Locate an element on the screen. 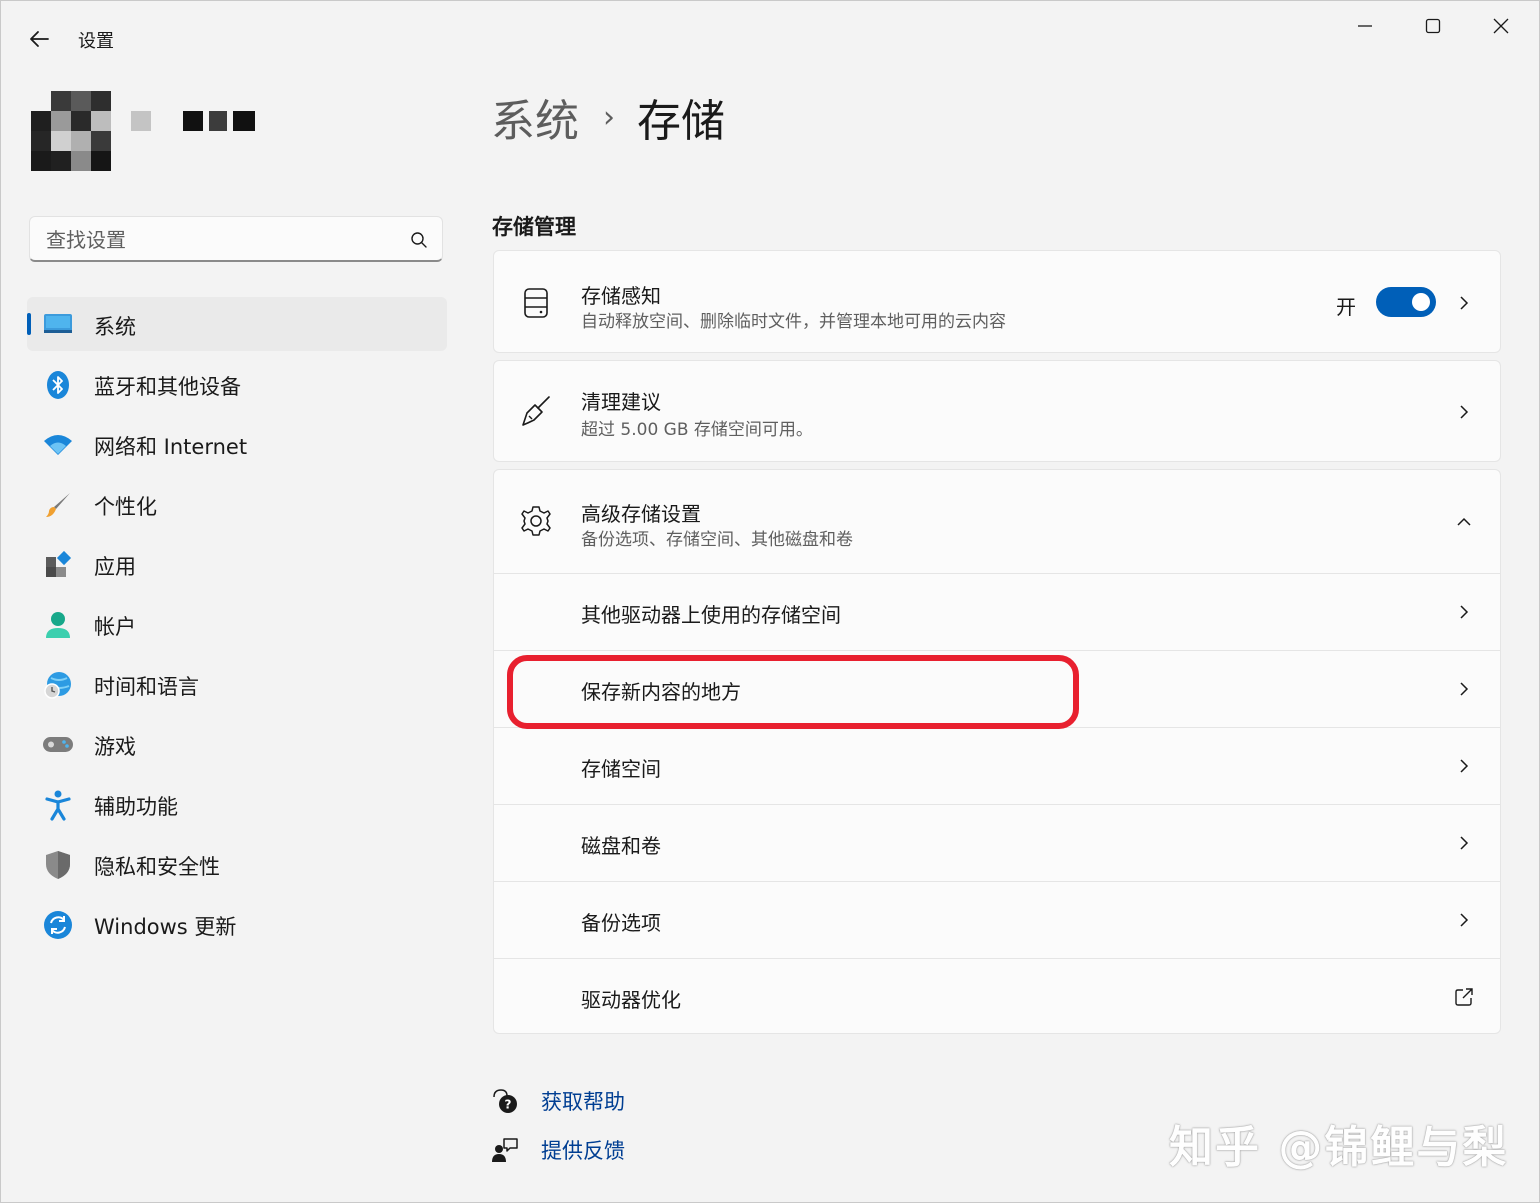 The image size is (1540, 1203). breadcrumb: 系统 › 存储 is located at coordinates (608, 117).